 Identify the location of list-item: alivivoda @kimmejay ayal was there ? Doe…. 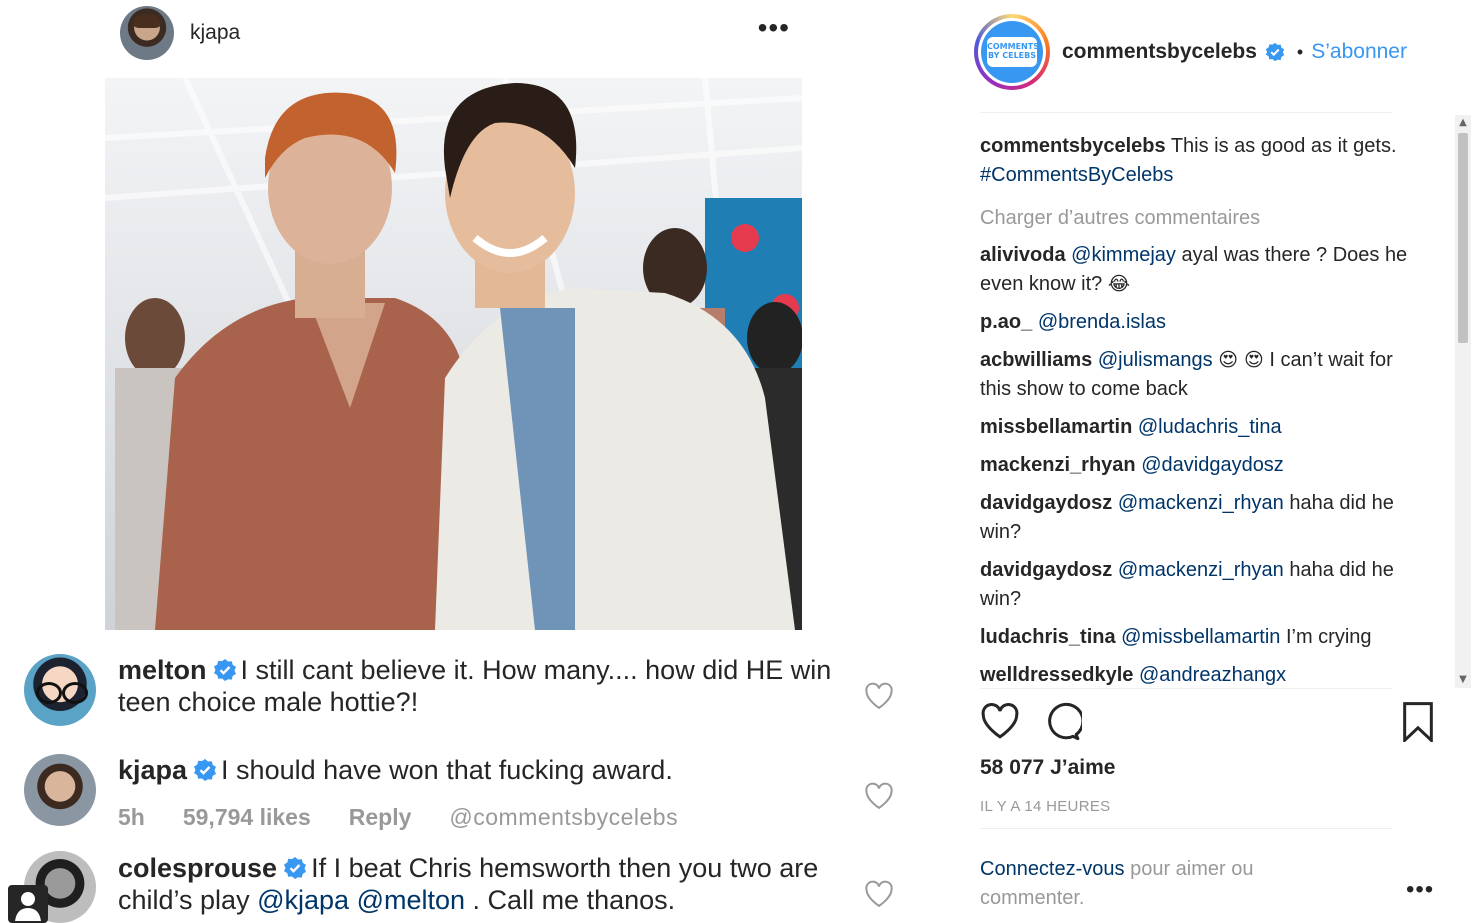
(1195, 270).